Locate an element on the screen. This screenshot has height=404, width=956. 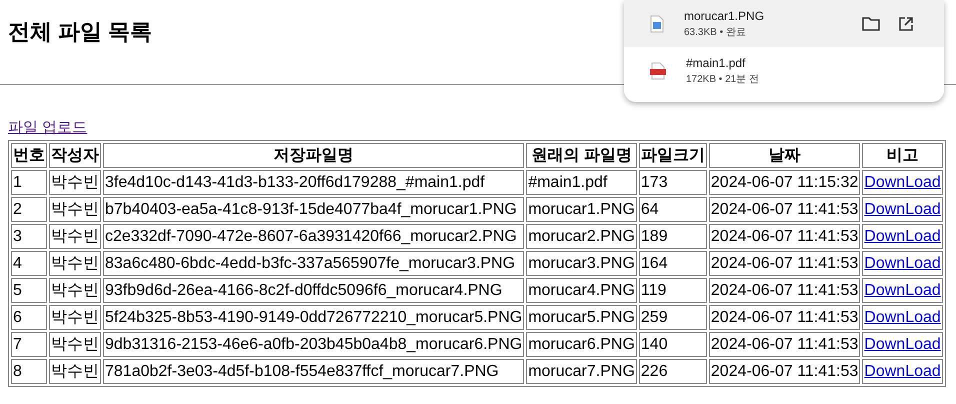
column-header: 작성자 is located at coordinates (75, 155).